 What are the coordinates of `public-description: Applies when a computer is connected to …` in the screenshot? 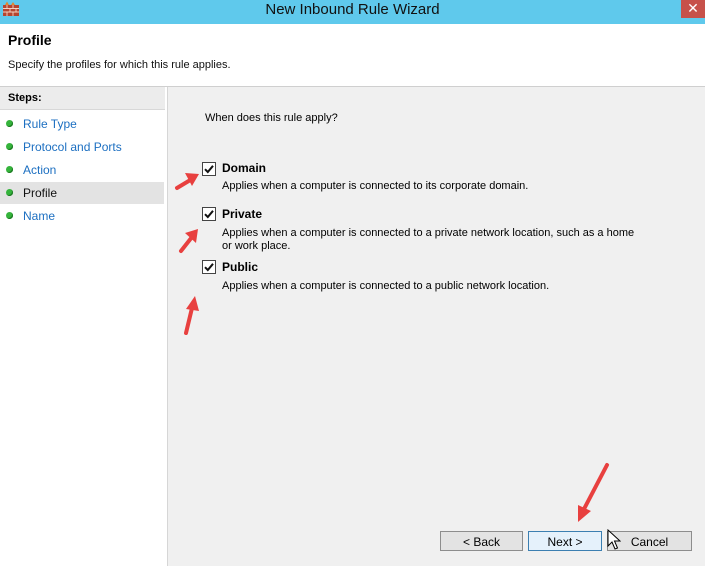 It's located at (386, 286).